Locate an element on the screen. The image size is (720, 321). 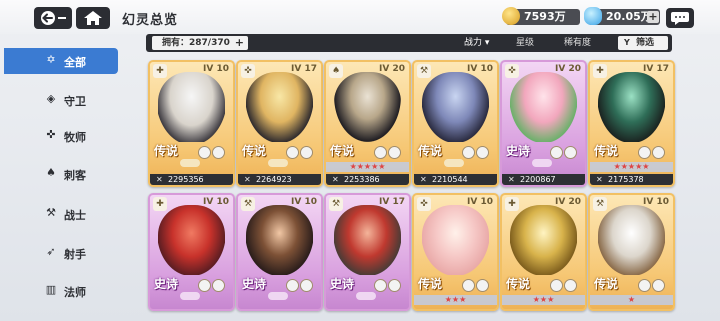
sidebar-item-mage: ▥ 法师 is located at coordinates (63, 291).